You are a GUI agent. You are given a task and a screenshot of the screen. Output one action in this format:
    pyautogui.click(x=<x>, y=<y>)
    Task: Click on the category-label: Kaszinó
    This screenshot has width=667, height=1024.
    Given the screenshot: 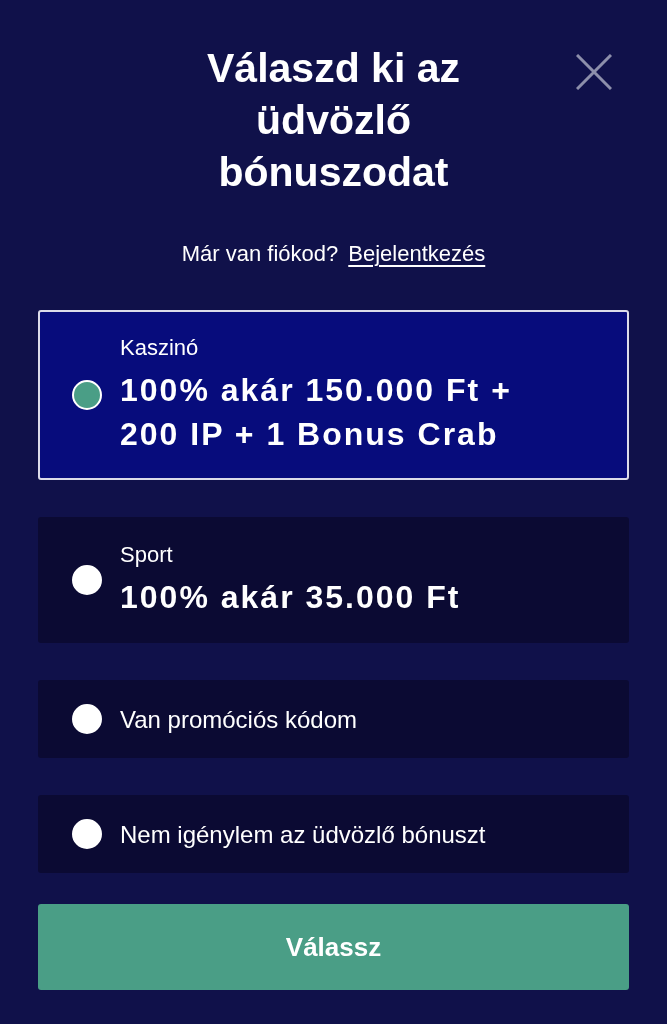 What is the action you would take?
    pyautogui.click(x=160, y=348)
    